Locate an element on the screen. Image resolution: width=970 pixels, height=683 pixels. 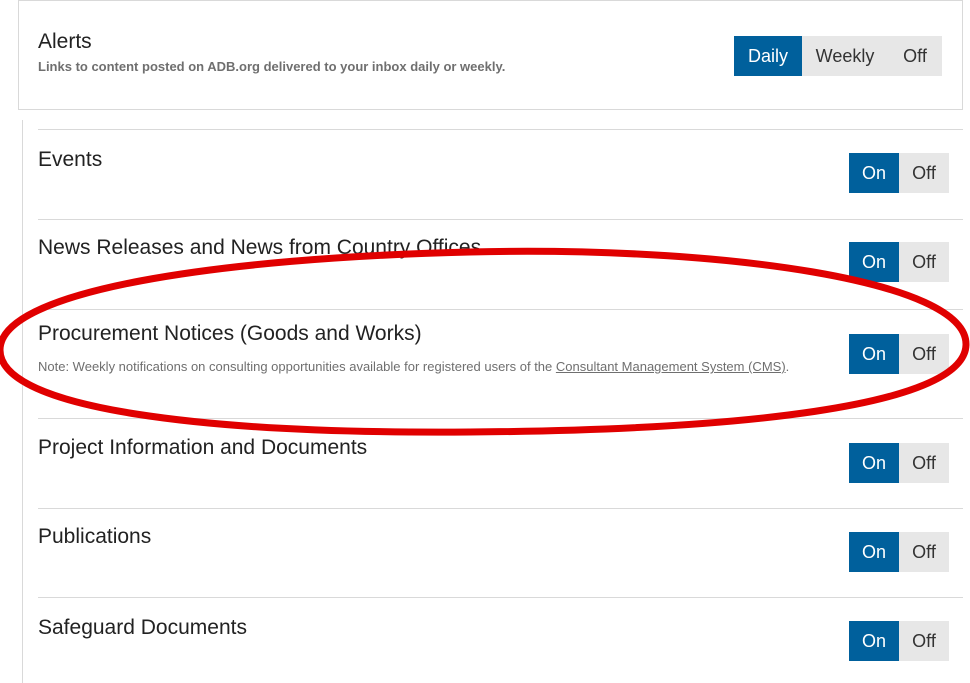
subscription-title-safeguard-documents: Safeguard Documents is located at coordinates (142, 627).